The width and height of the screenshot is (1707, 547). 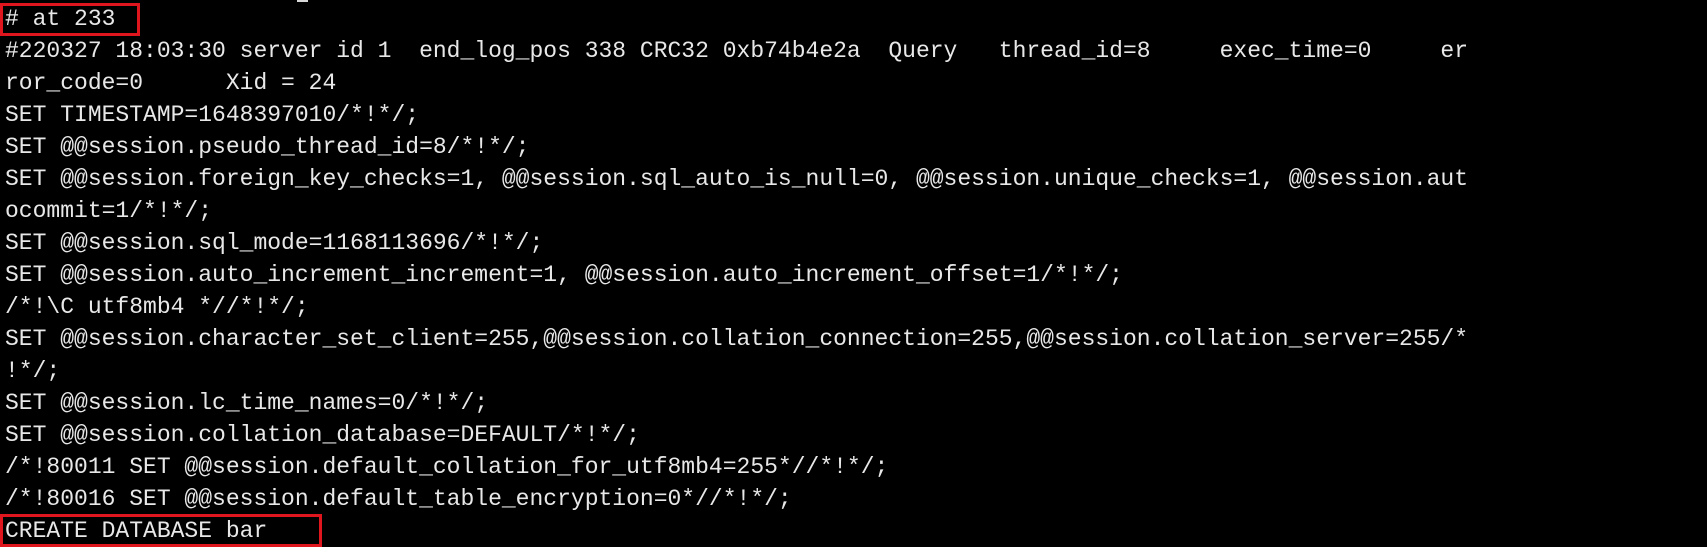 What do you see at coordinates (212, 115) in the screenshot?
I see `sql-line: SET TIMESTAMP=1648397010/*!*/;` at bounding box center [212, 115].